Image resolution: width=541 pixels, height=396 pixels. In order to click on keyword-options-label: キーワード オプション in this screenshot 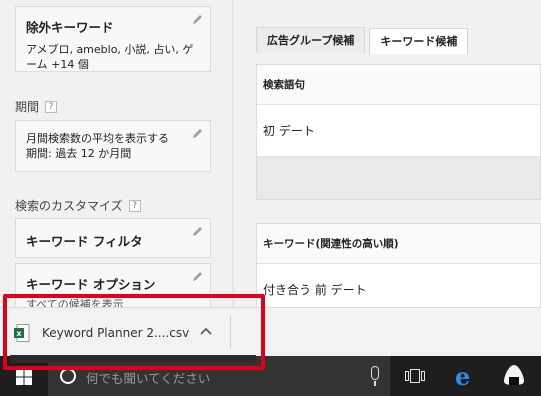, I will do `click(91, 284)`.